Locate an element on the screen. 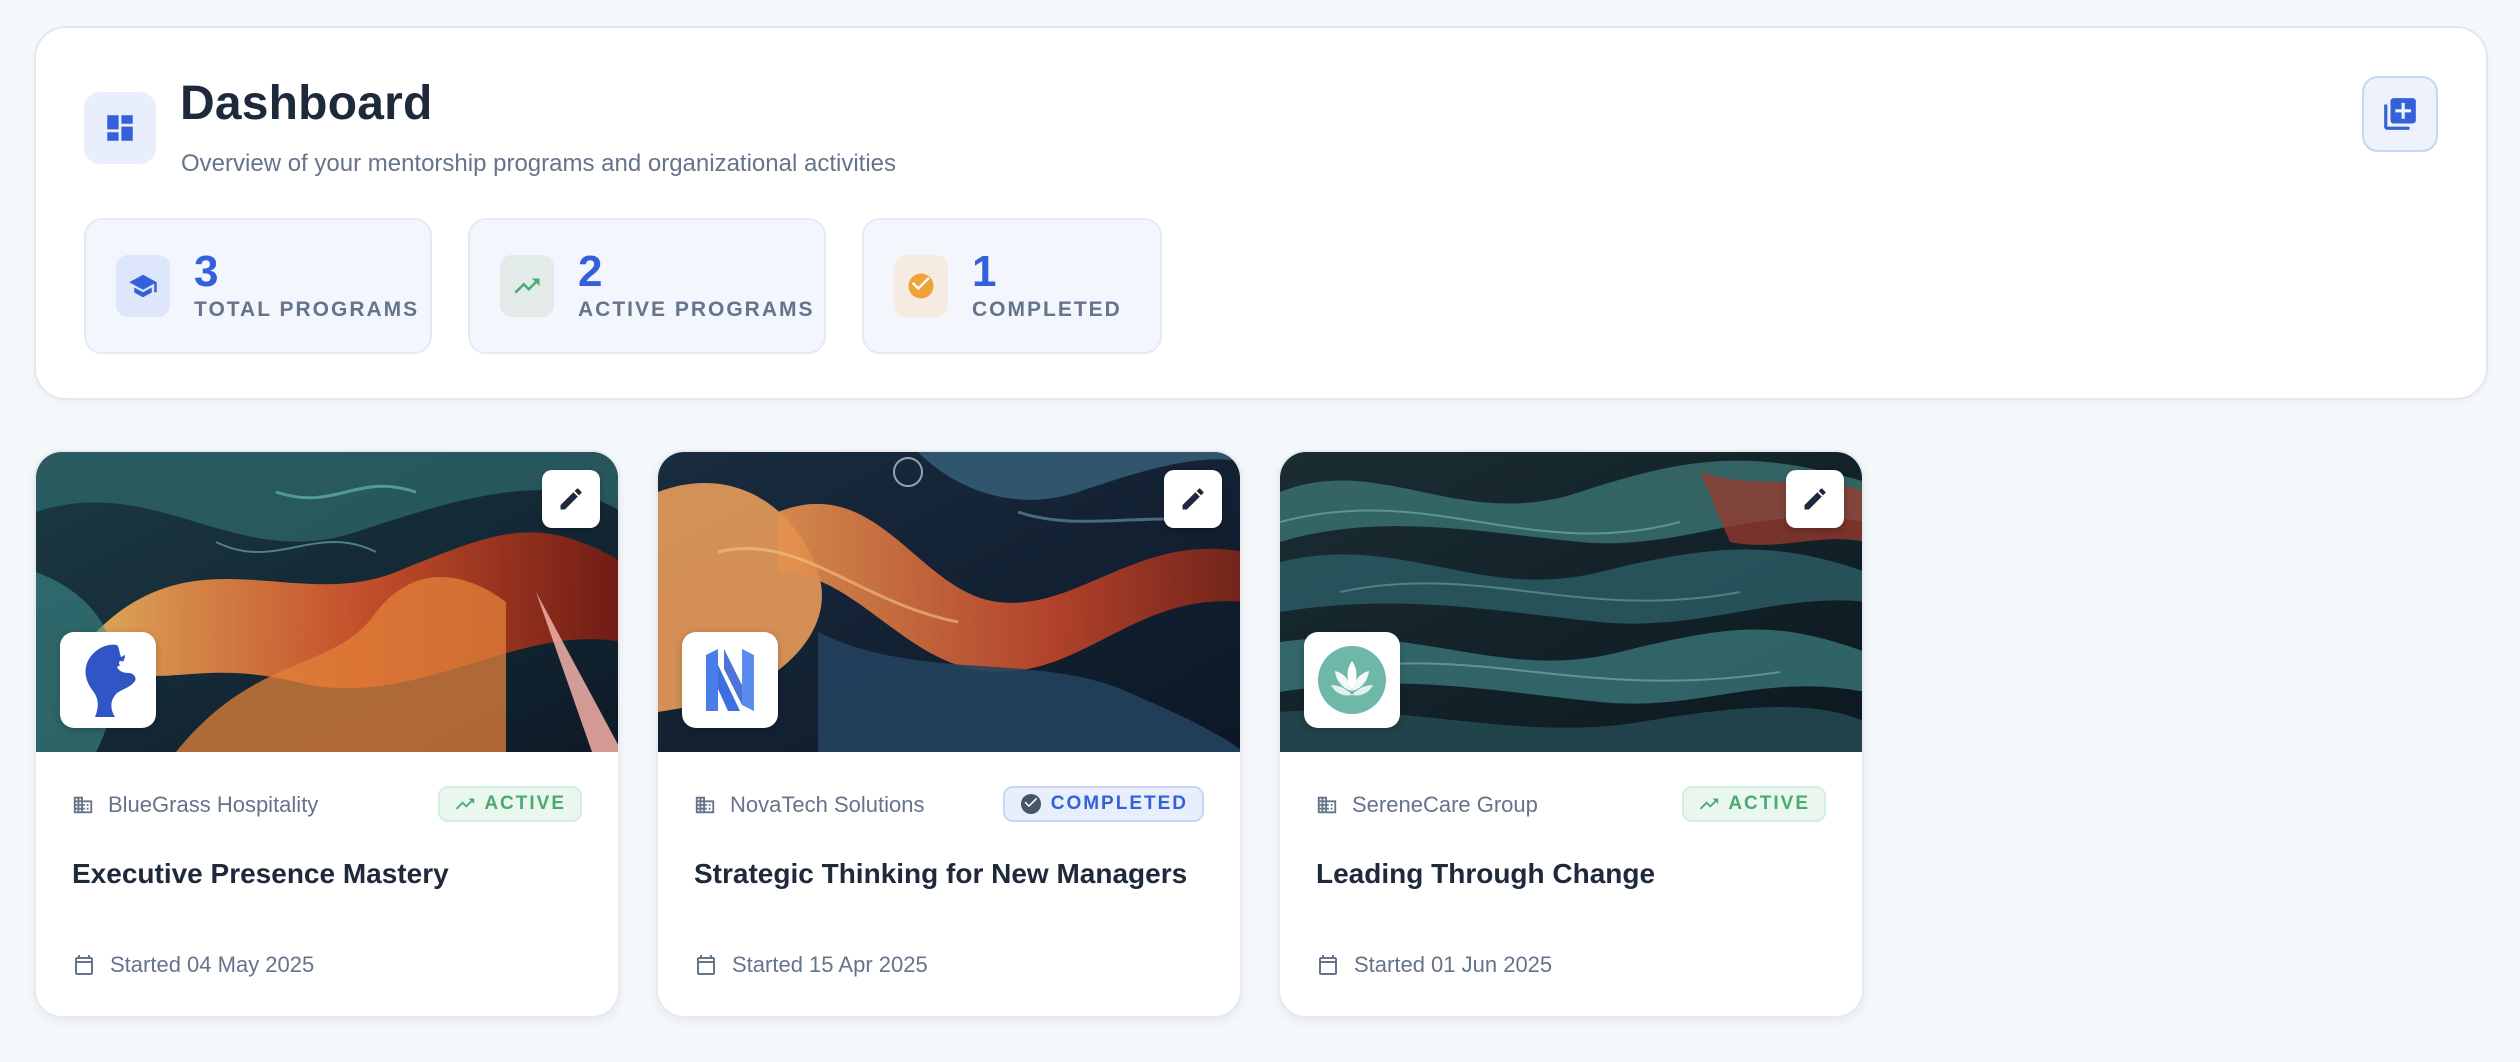  stat-completed: 1 COMPLETED is located at coordinates (1012, 286).